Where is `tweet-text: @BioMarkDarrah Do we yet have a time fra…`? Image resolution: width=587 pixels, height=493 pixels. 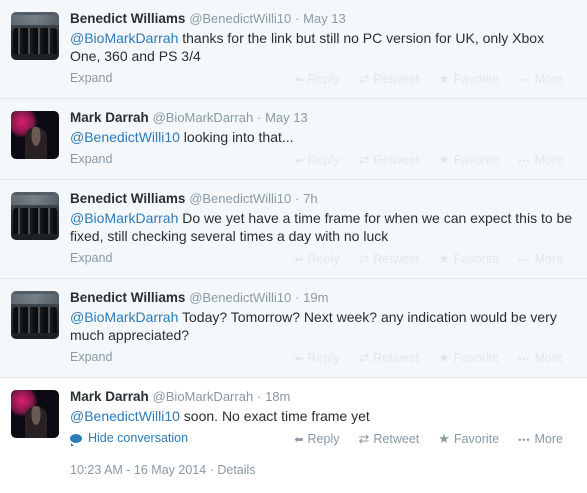
tweet-text: @BioMarkDarrah Do we yet have a time fra… is located at coordinates (323, 227).